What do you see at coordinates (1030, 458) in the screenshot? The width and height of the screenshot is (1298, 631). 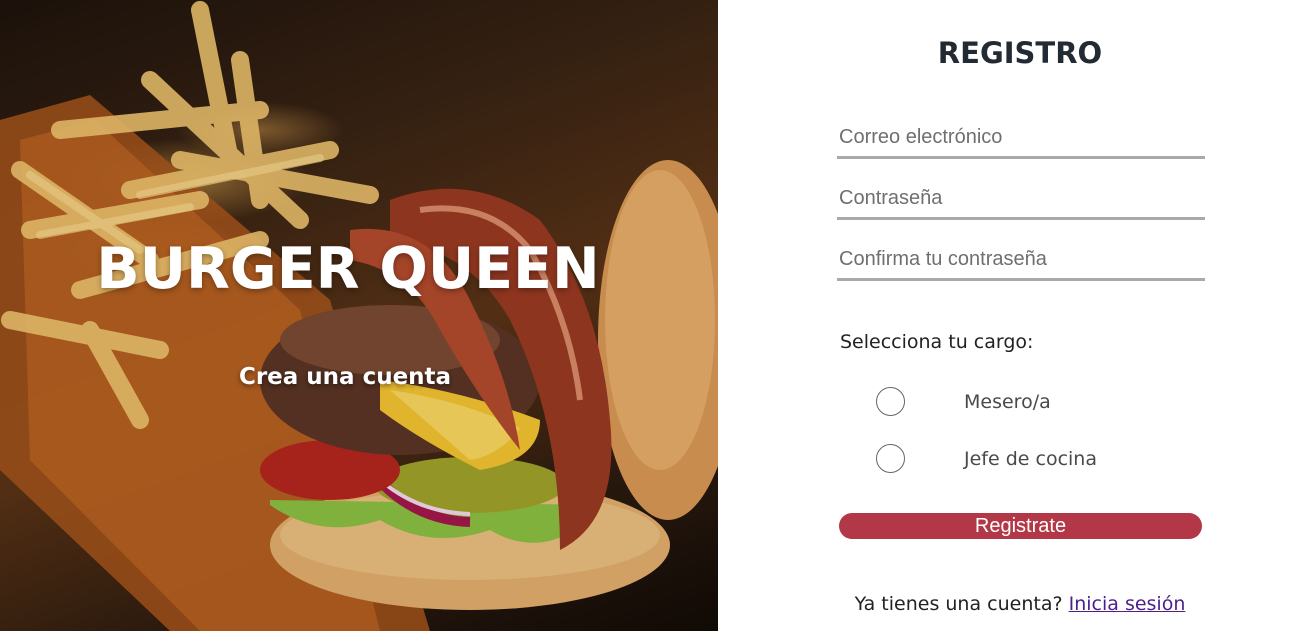 I see `role-option-label: Jefe de cocina` at bounding box center [1030, 458].